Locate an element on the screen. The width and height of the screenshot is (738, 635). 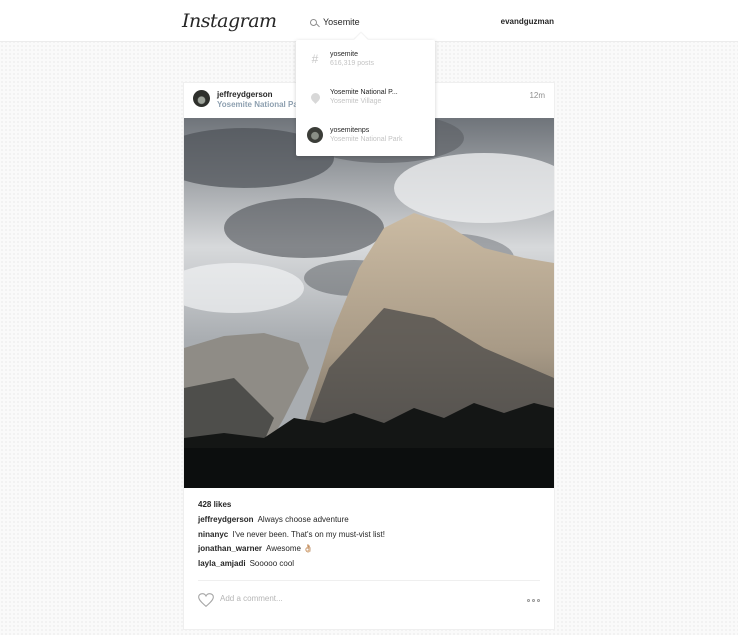
comment: jeffreydgerson Always choose adventure is located at coordinates (291, 522).